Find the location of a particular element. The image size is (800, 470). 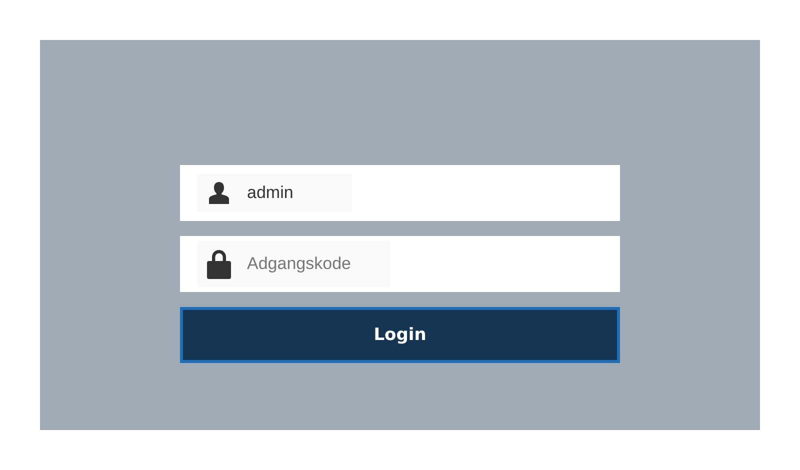

user-icon is located at coordinates (219, 193).